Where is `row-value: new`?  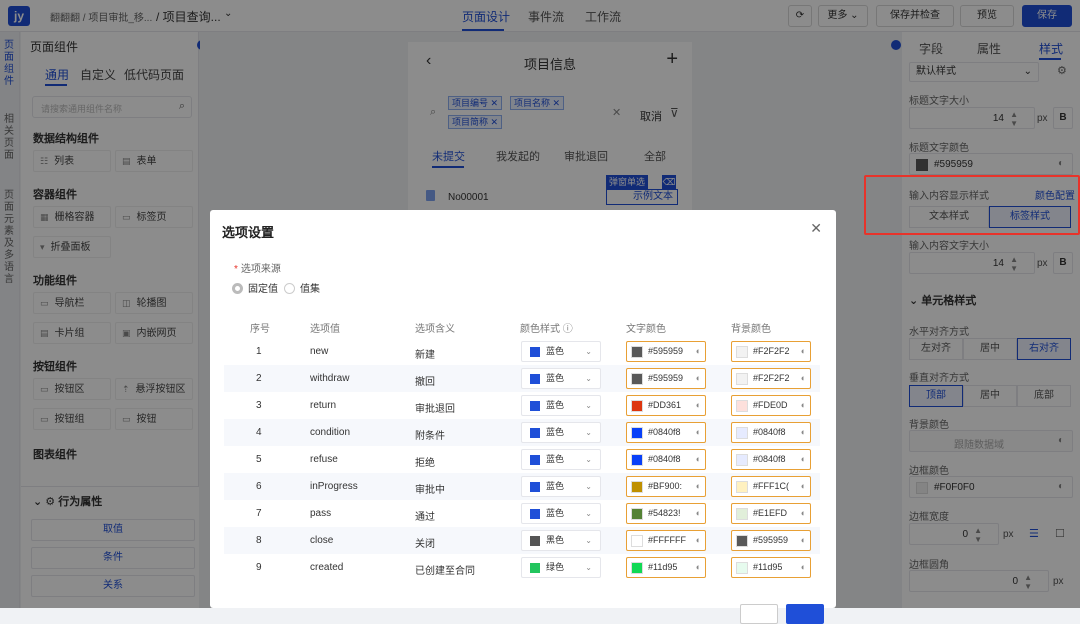
row-value: new is located at coordinates (319, 351).